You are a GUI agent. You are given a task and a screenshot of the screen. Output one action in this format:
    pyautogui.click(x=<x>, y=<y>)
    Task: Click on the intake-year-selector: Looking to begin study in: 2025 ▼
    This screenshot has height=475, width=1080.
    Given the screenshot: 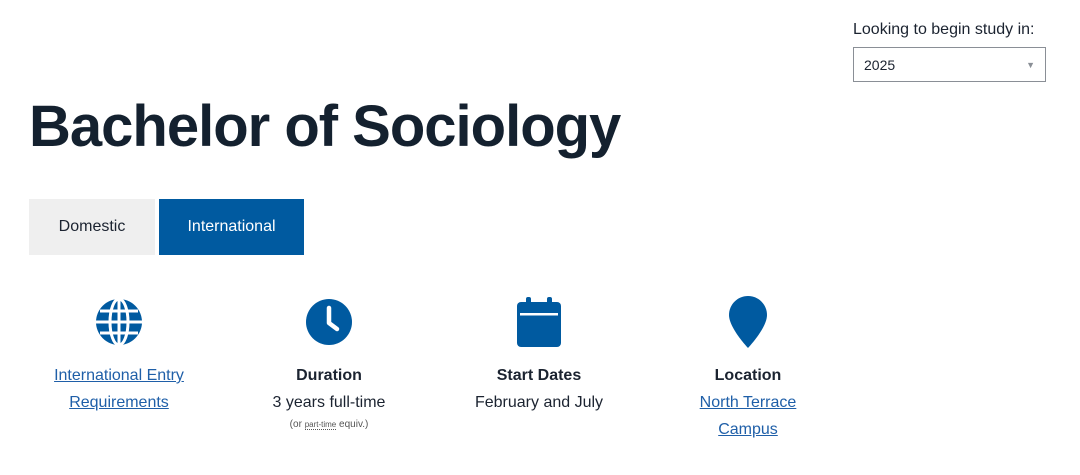 What is the action you would take?
    pyautogui.click(x=949, y=51)
    